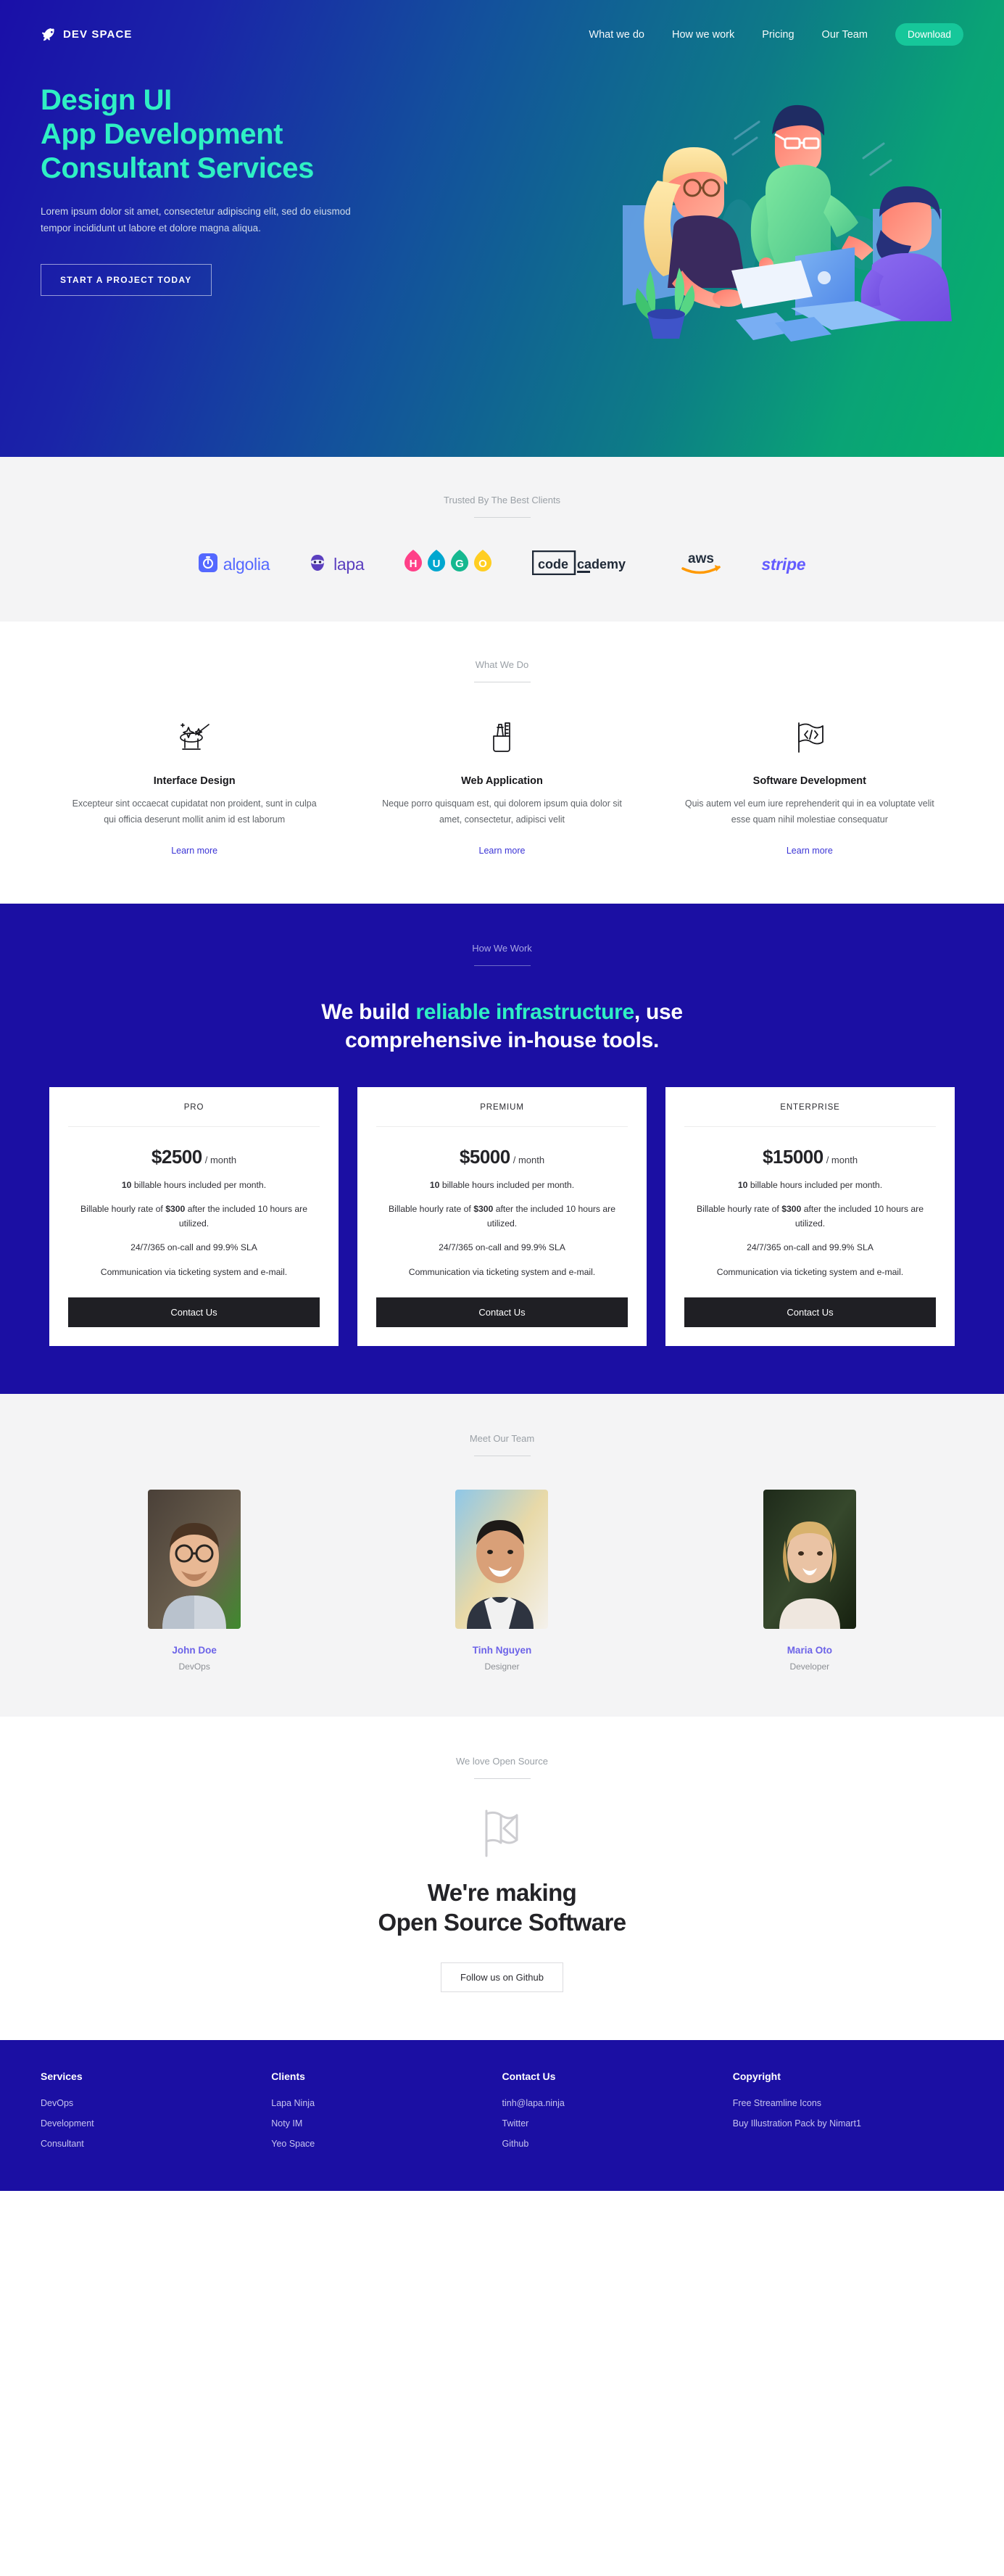  What do you see at coordinates (176, 1156) in the screenshot?
I see `plan-amount: $2500` at bounding box center [176, 1156].